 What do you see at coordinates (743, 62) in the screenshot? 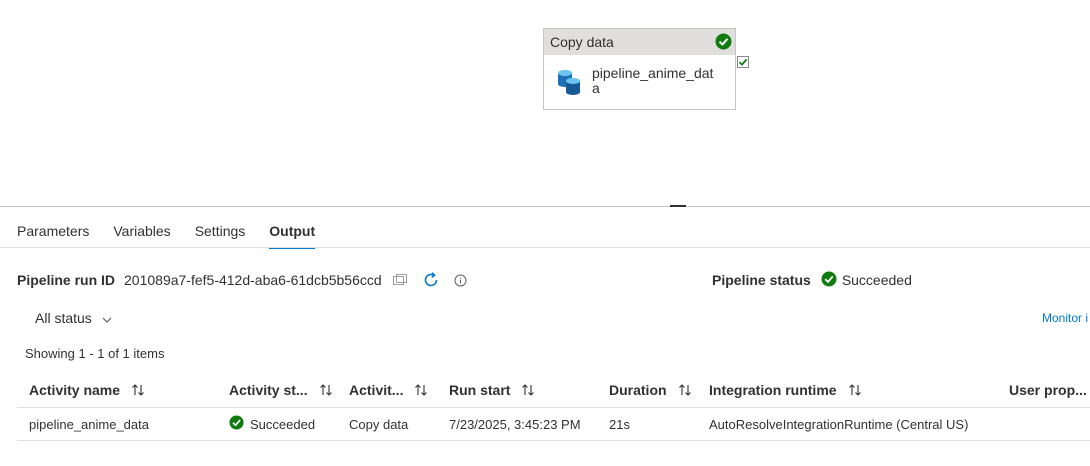
I see `on-success-connector-icon` at bounding box center [743, 62].